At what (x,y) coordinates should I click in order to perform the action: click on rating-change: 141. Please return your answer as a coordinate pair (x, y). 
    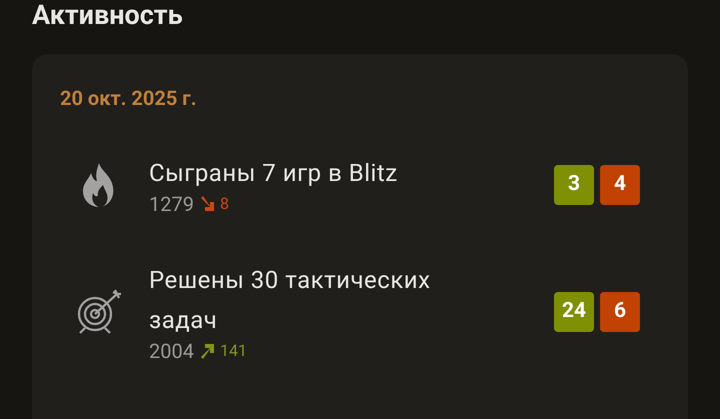
    Looking at the image, I should click on (233, 351).